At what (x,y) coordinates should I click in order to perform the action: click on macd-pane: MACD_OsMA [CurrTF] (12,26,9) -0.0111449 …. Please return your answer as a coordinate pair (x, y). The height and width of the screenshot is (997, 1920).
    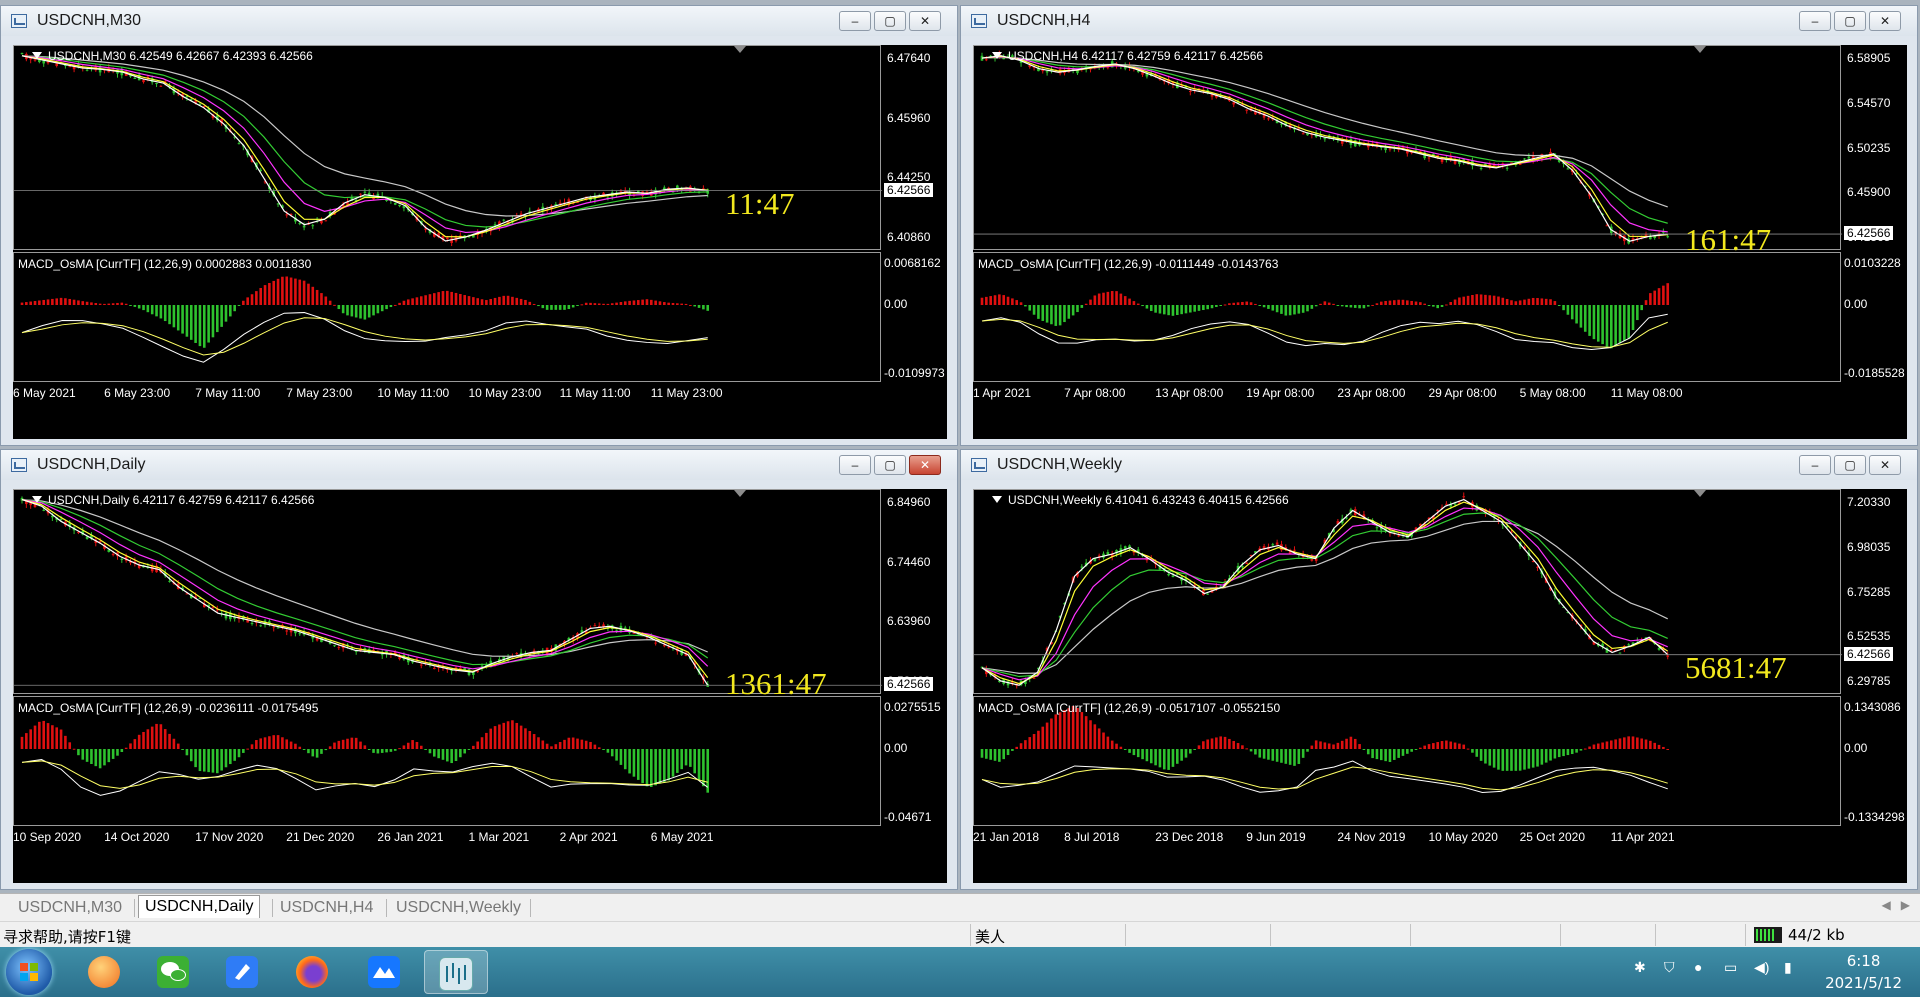
    Looking at the image, I should click on (1407, 317).